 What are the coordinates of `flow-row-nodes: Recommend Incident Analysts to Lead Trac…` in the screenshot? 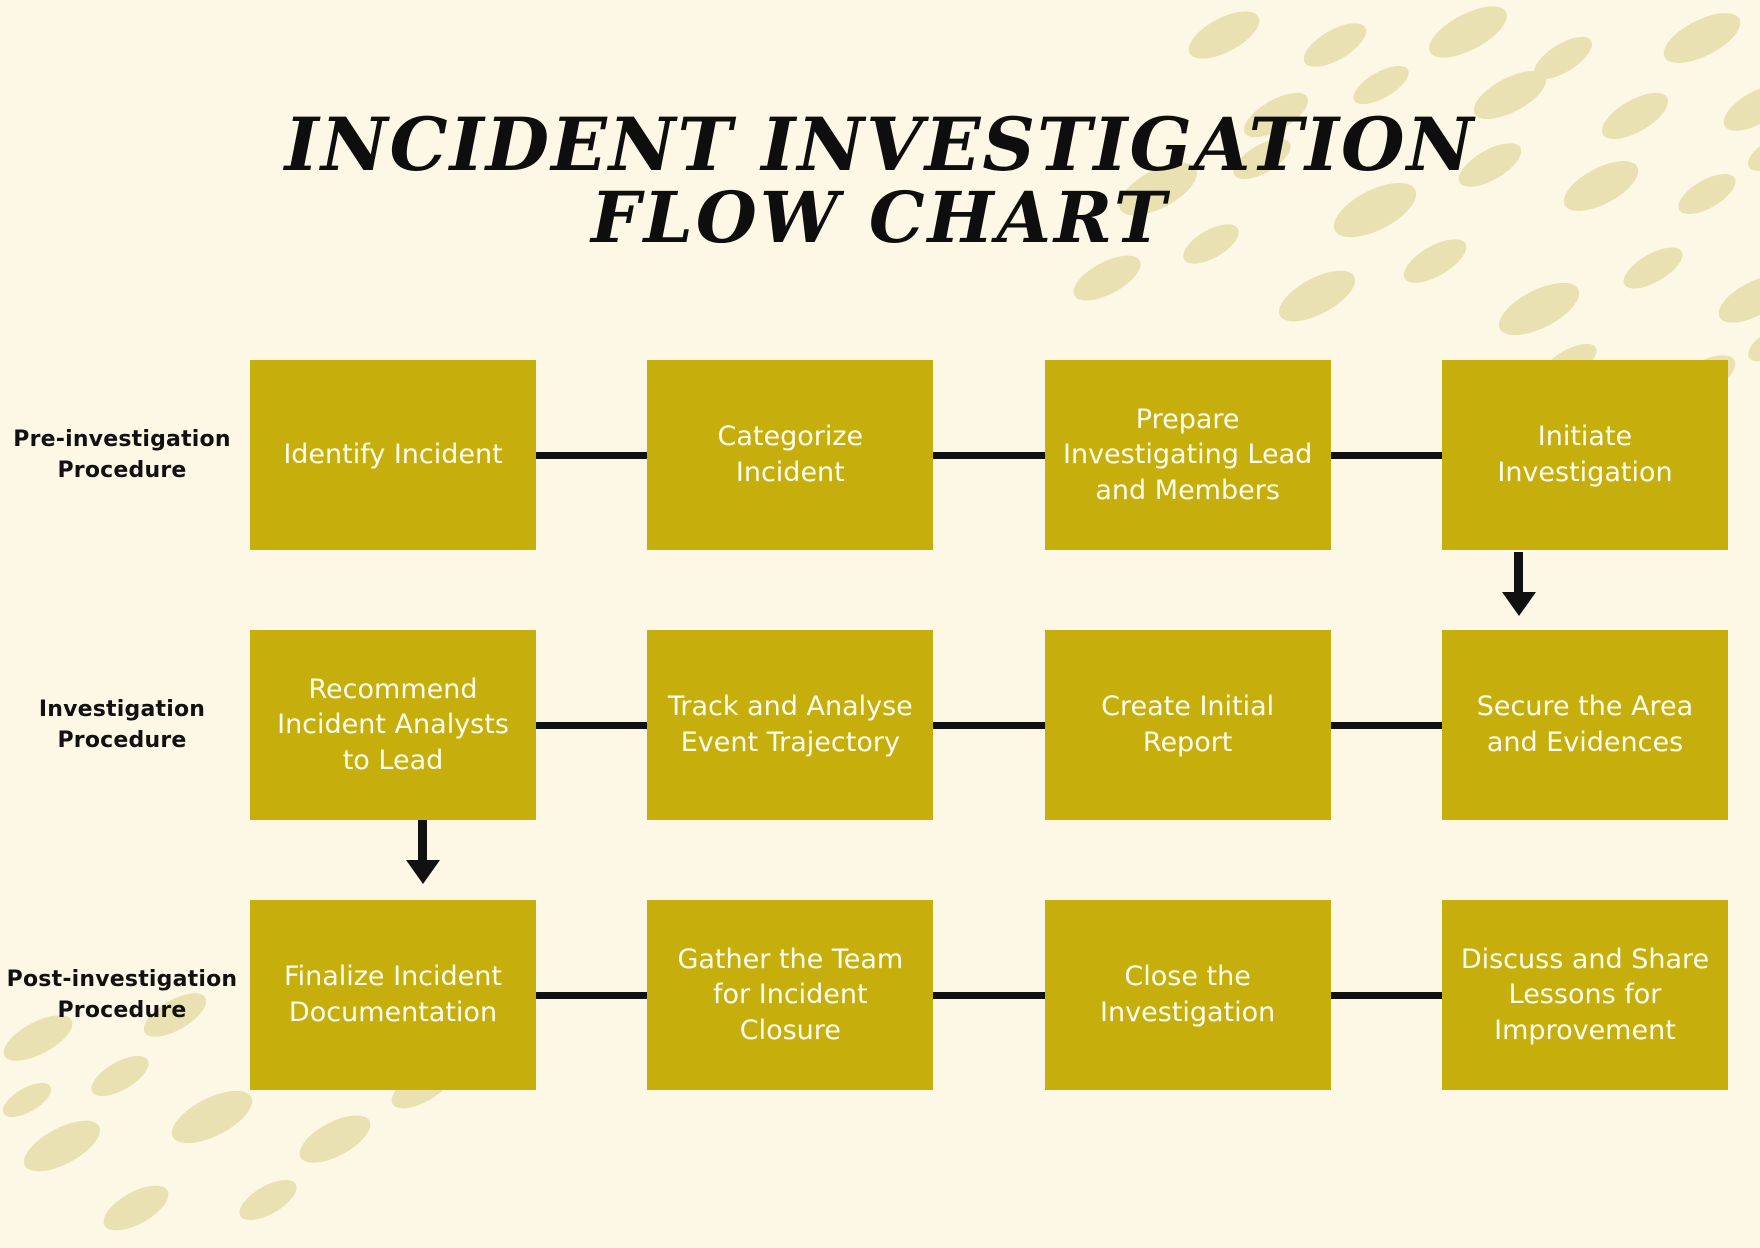 It's located at (1005, 725).